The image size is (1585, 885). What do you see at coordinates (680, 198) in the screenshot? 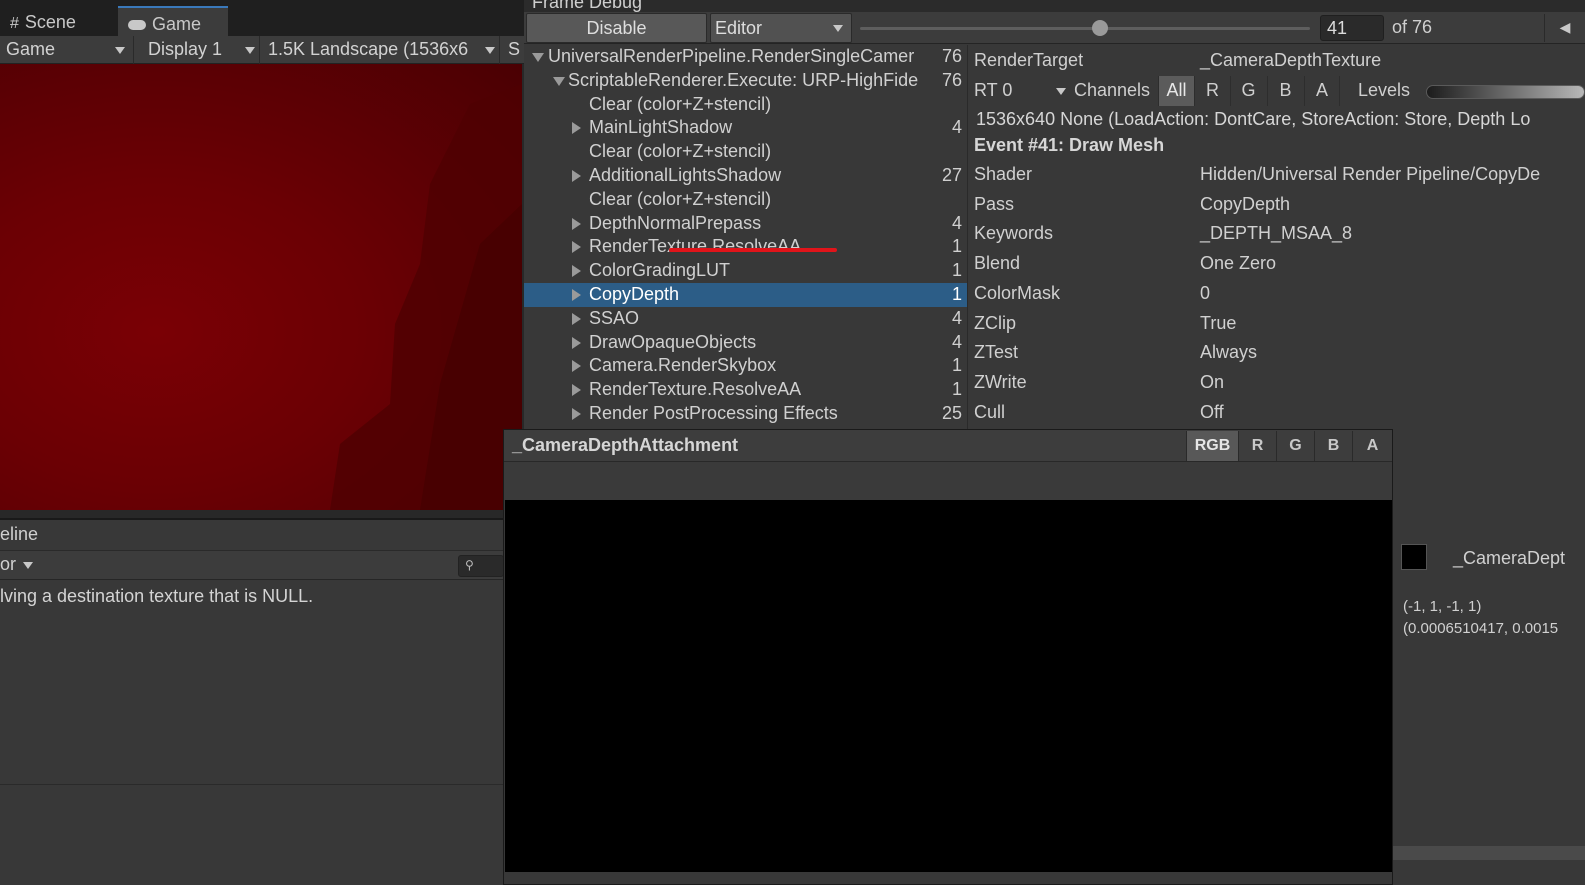
I see `tree-row-label: Clear (color+Z+stencil)` at bounding box center [680, 198].